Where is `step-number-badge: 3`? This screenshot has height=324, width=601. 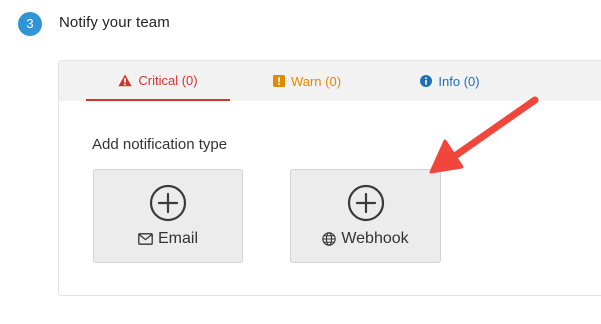 step-number-badge: 3 is located at coordinates (30, 24).